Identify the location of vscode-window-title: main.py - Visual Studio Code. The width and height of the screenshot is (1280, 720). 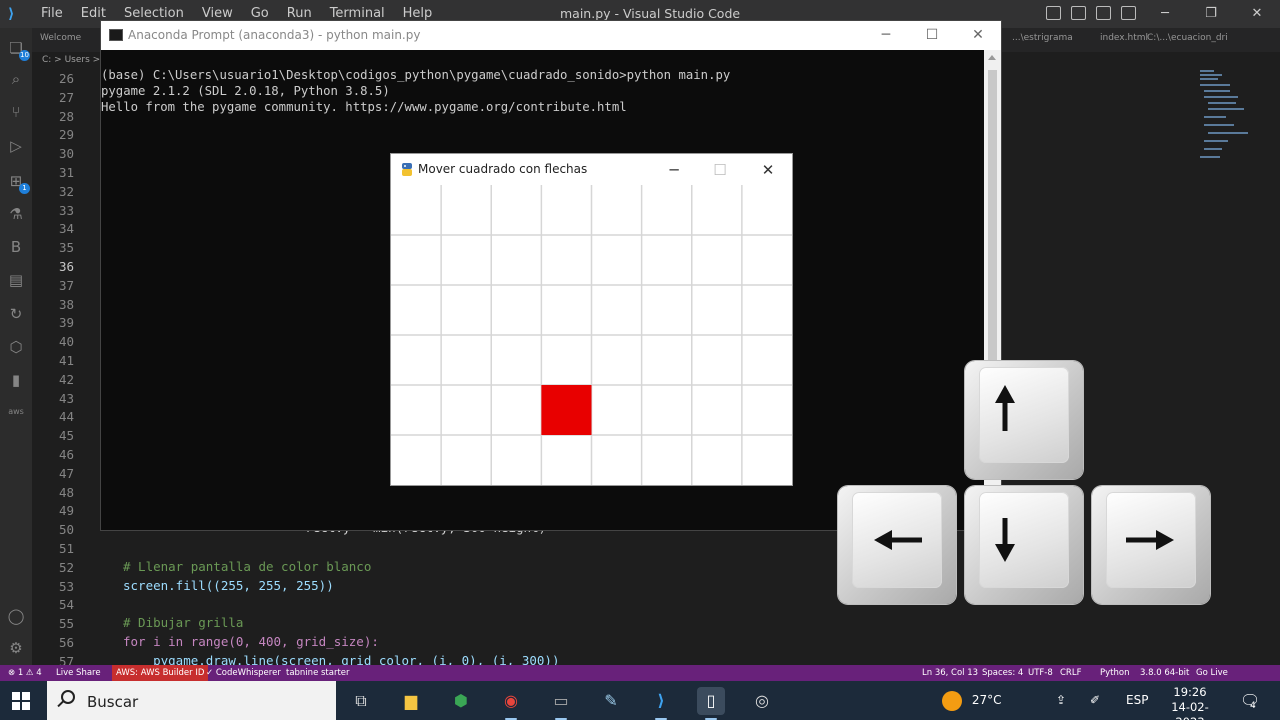
(650, 13).